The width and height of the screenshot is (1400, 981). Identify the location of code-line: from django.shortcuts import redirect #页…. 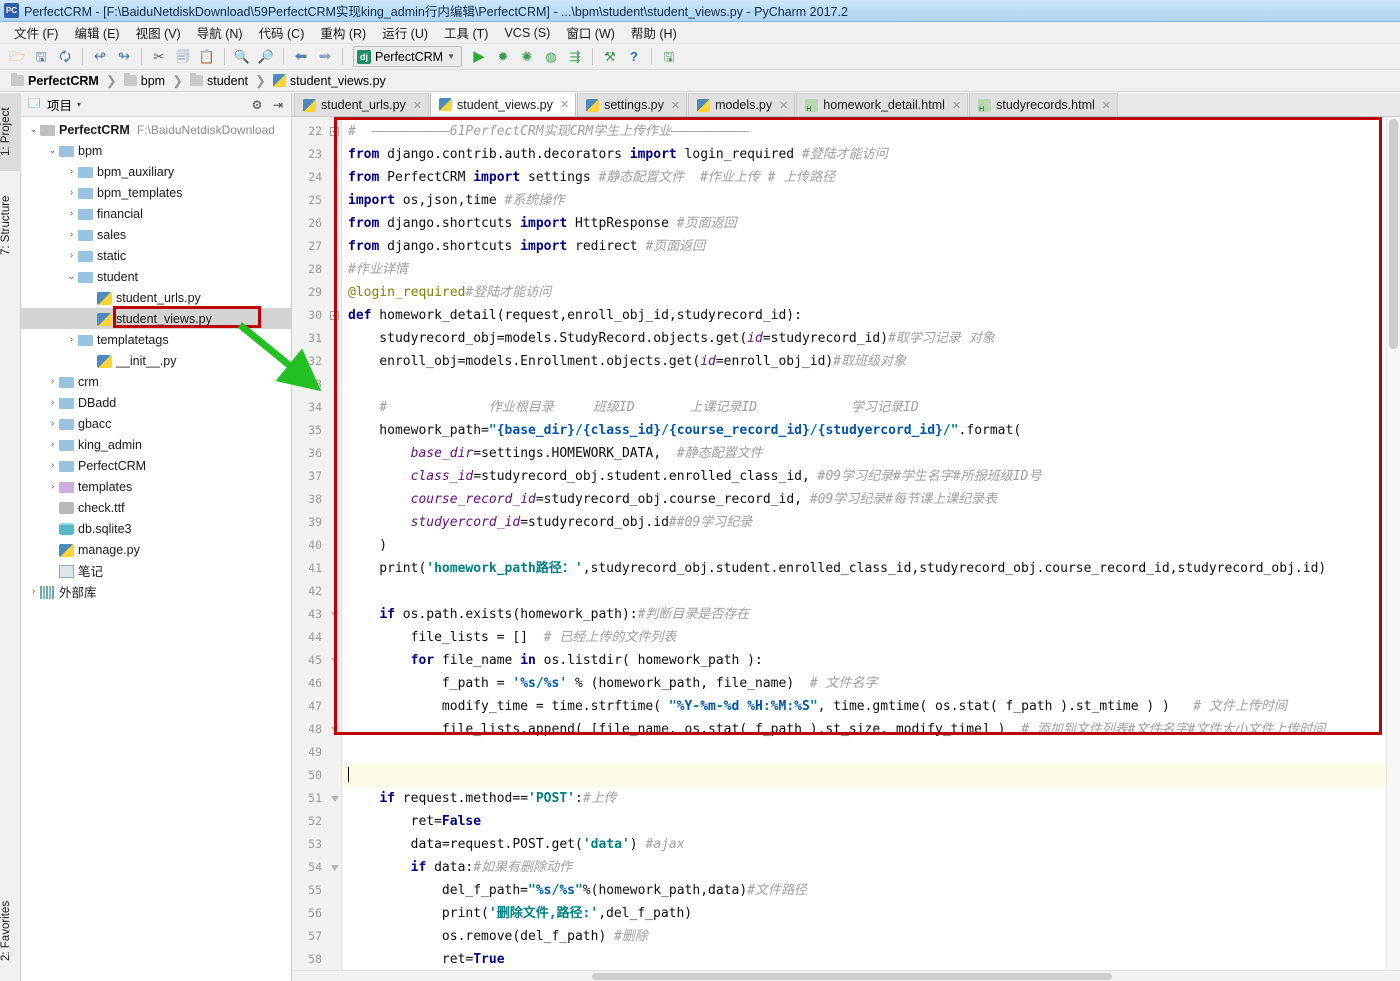
(864, 246).